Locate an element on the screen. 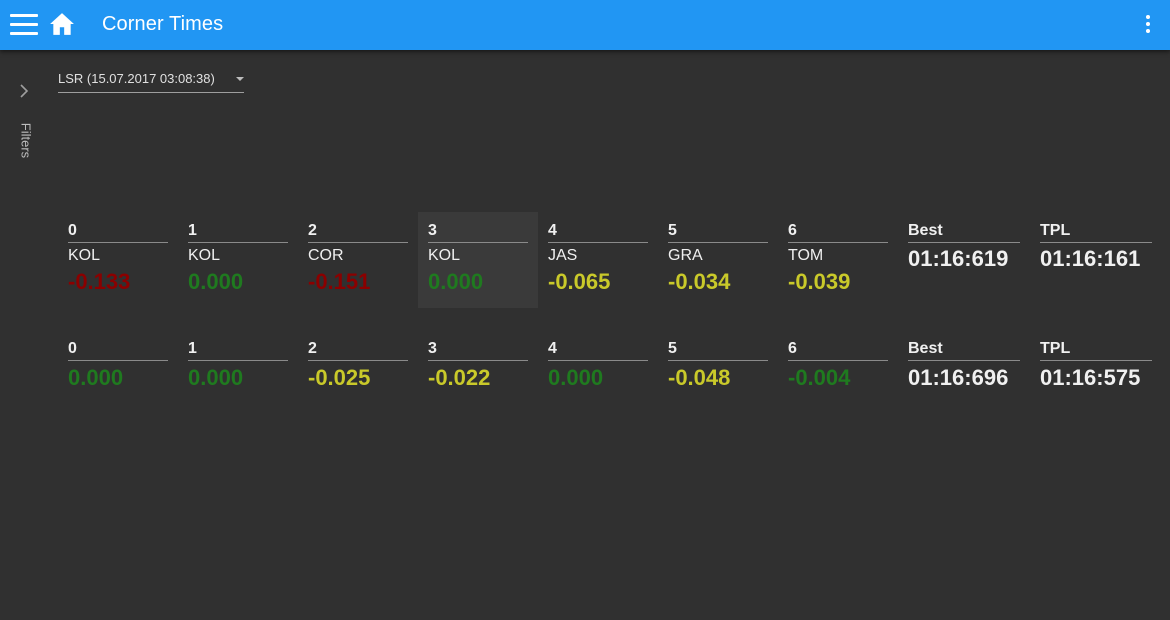 The width and height of the screenshot is (1170, 620). tpl-cell: TPL 01:16:575 is located at coordinates (1096, 365).